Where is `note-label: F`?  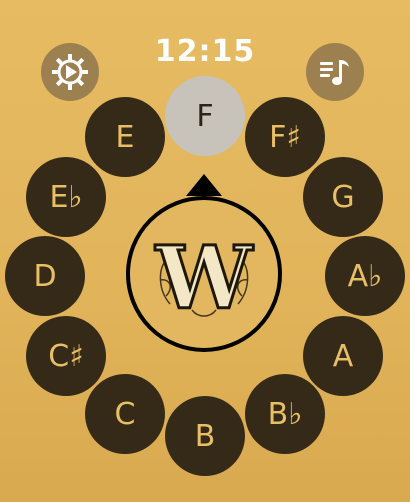 note-label: F is located at coordinates (205, 116).